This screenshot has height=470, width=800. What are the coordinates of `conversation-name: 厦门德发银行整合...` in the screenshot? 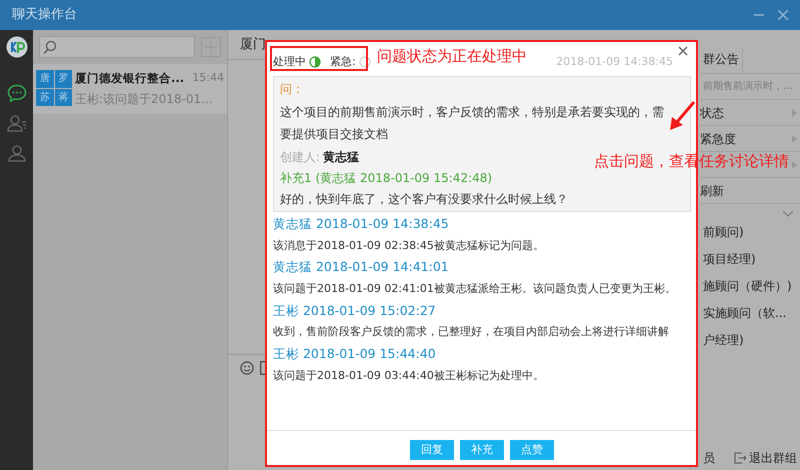 It's located at (129, 78).